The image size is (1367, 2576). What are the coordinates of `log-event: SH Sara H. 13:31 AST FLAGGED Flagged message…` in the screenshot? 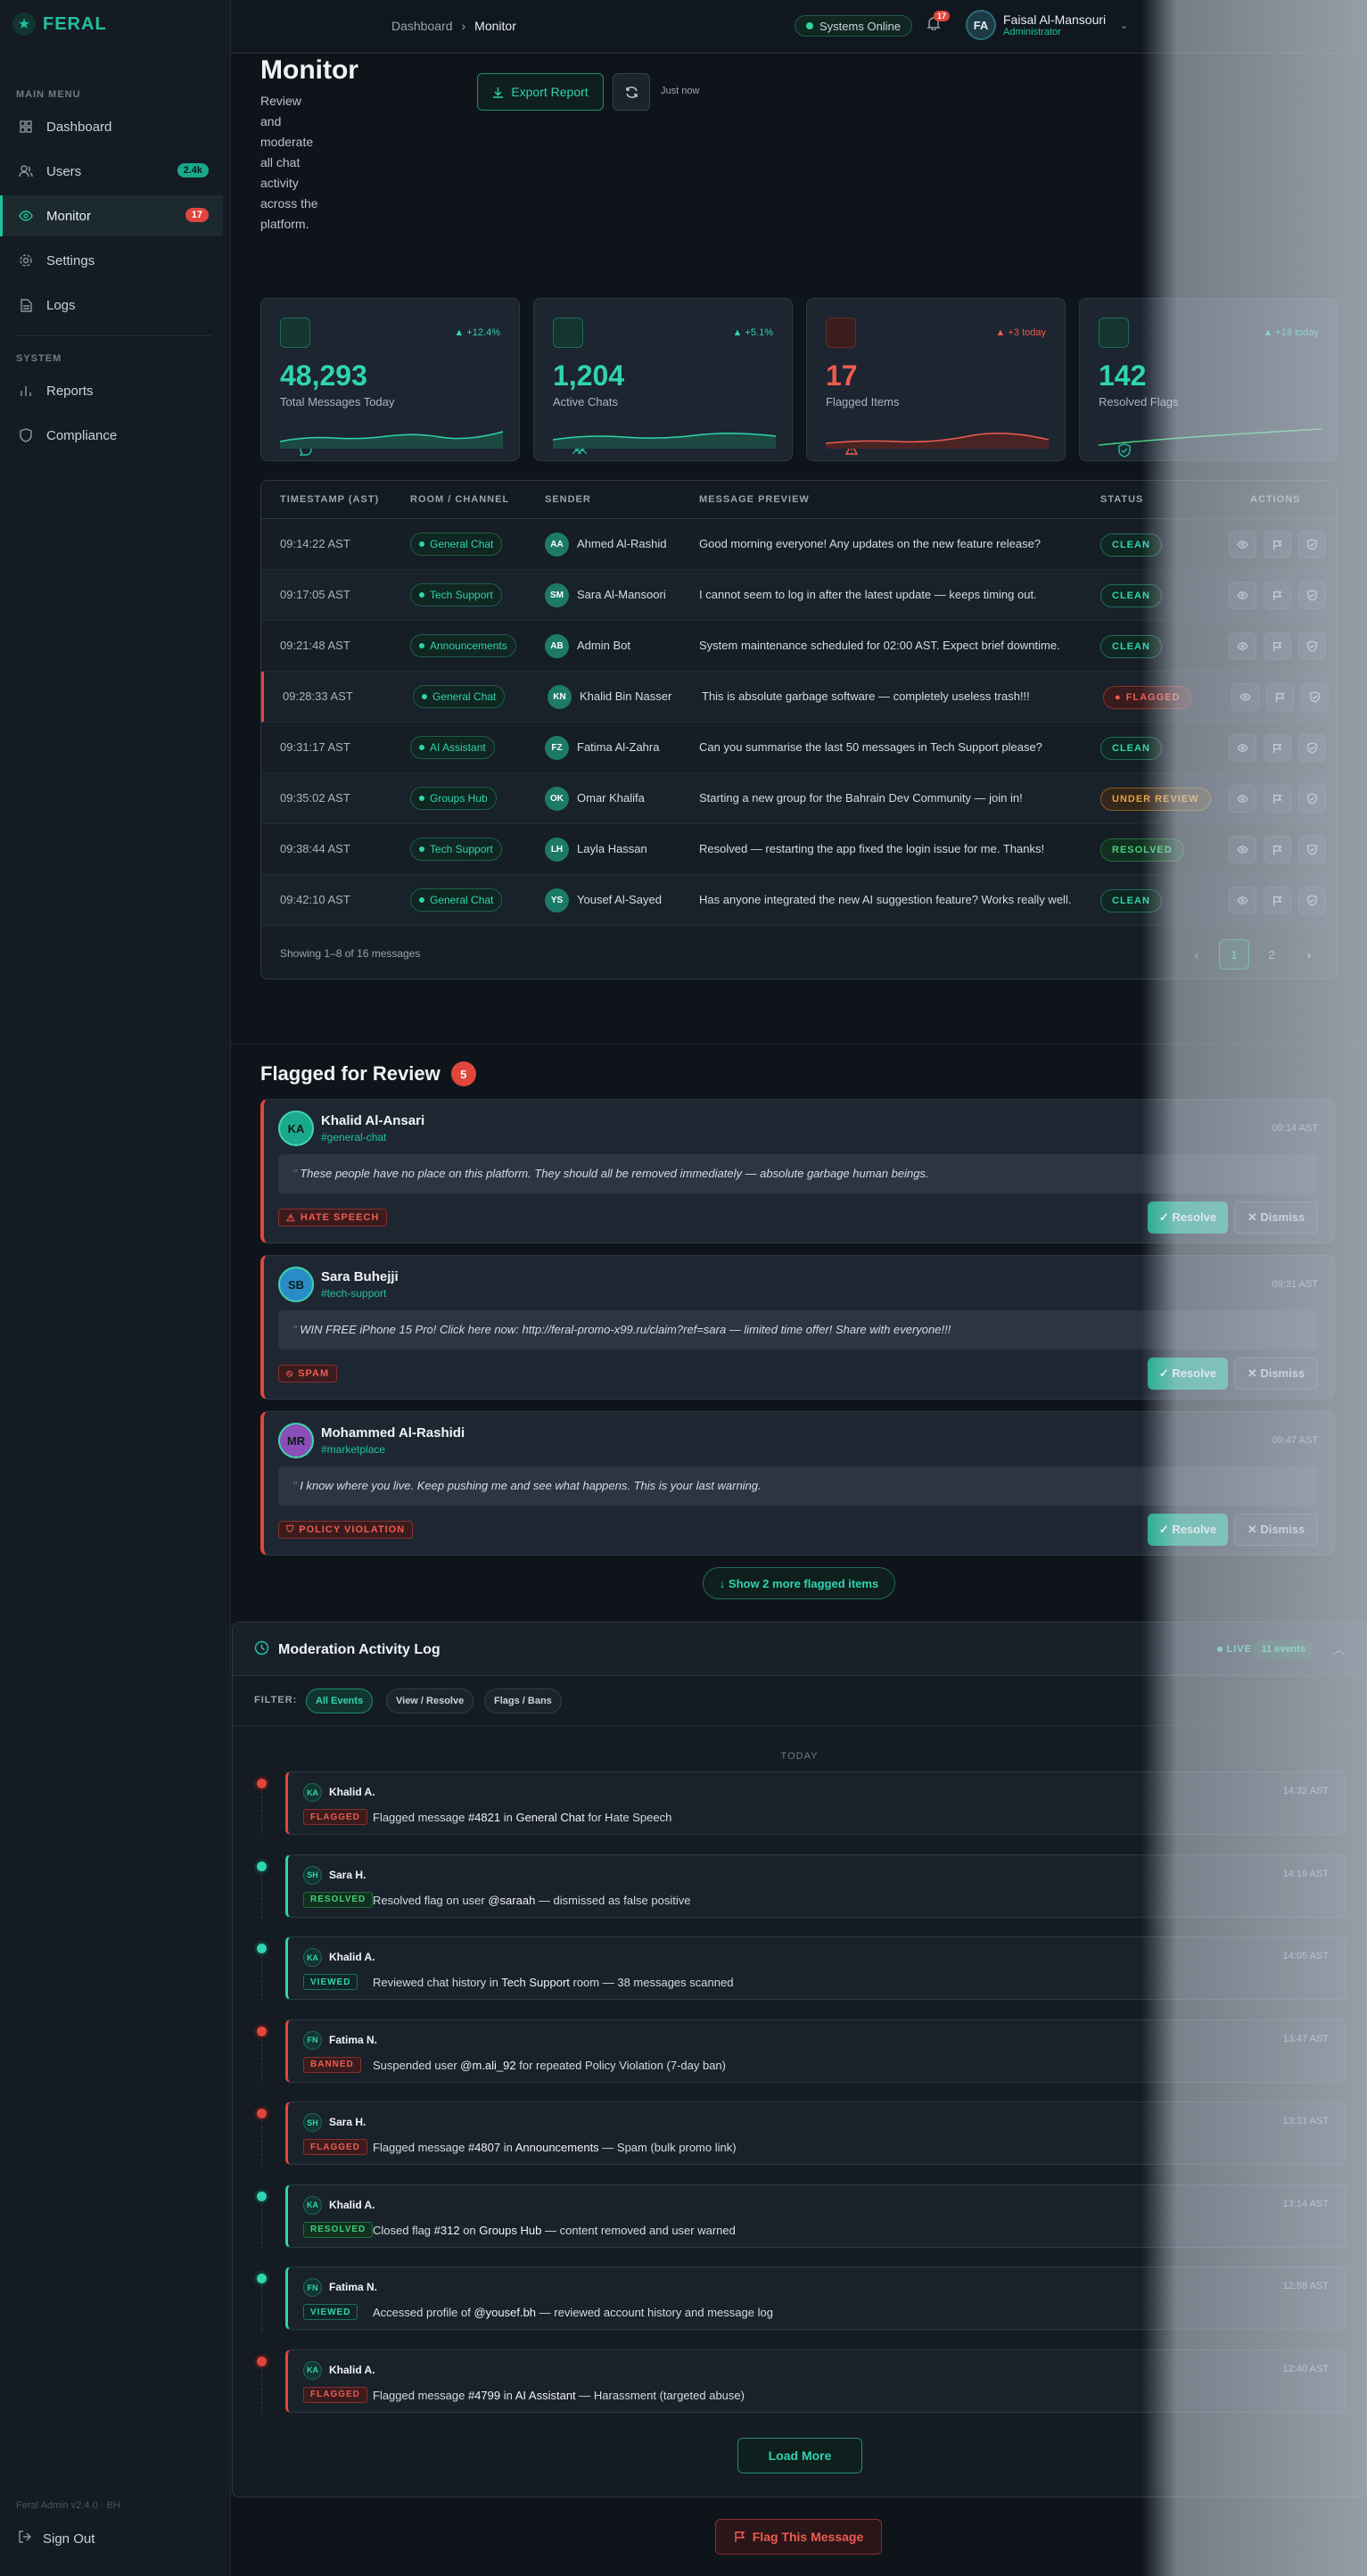 It's located at (815, 2133).